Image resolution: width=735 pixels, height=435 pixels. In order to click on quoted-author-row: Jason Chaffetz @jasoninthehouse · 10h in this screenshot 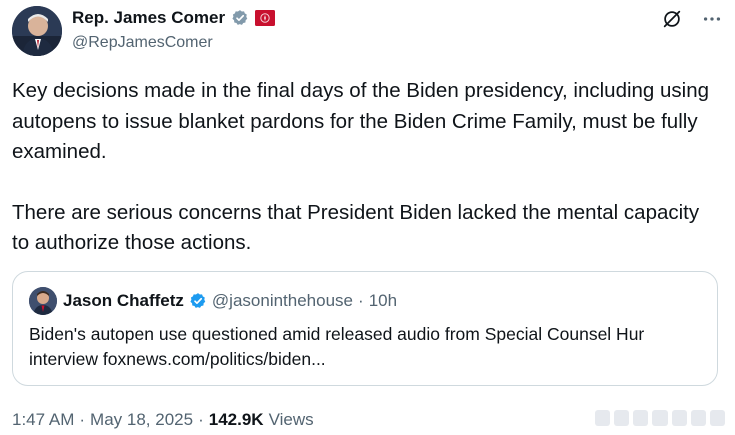, I will do `click(230, 301)`.